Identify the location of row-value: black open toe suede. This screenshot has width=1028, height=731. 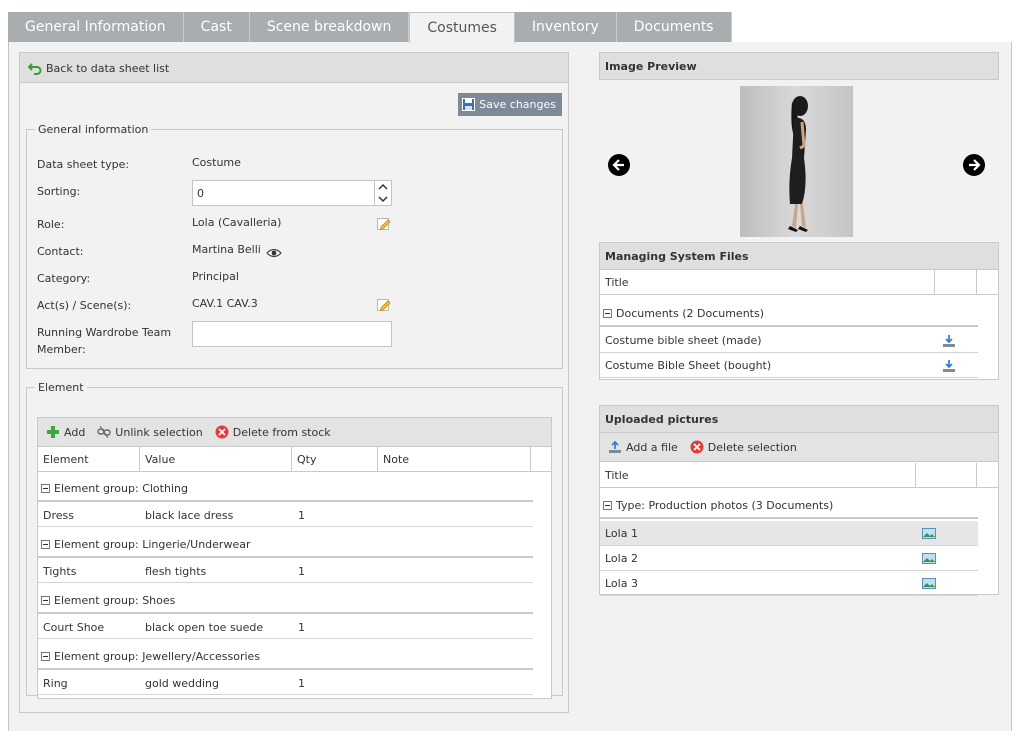
(204, 627).